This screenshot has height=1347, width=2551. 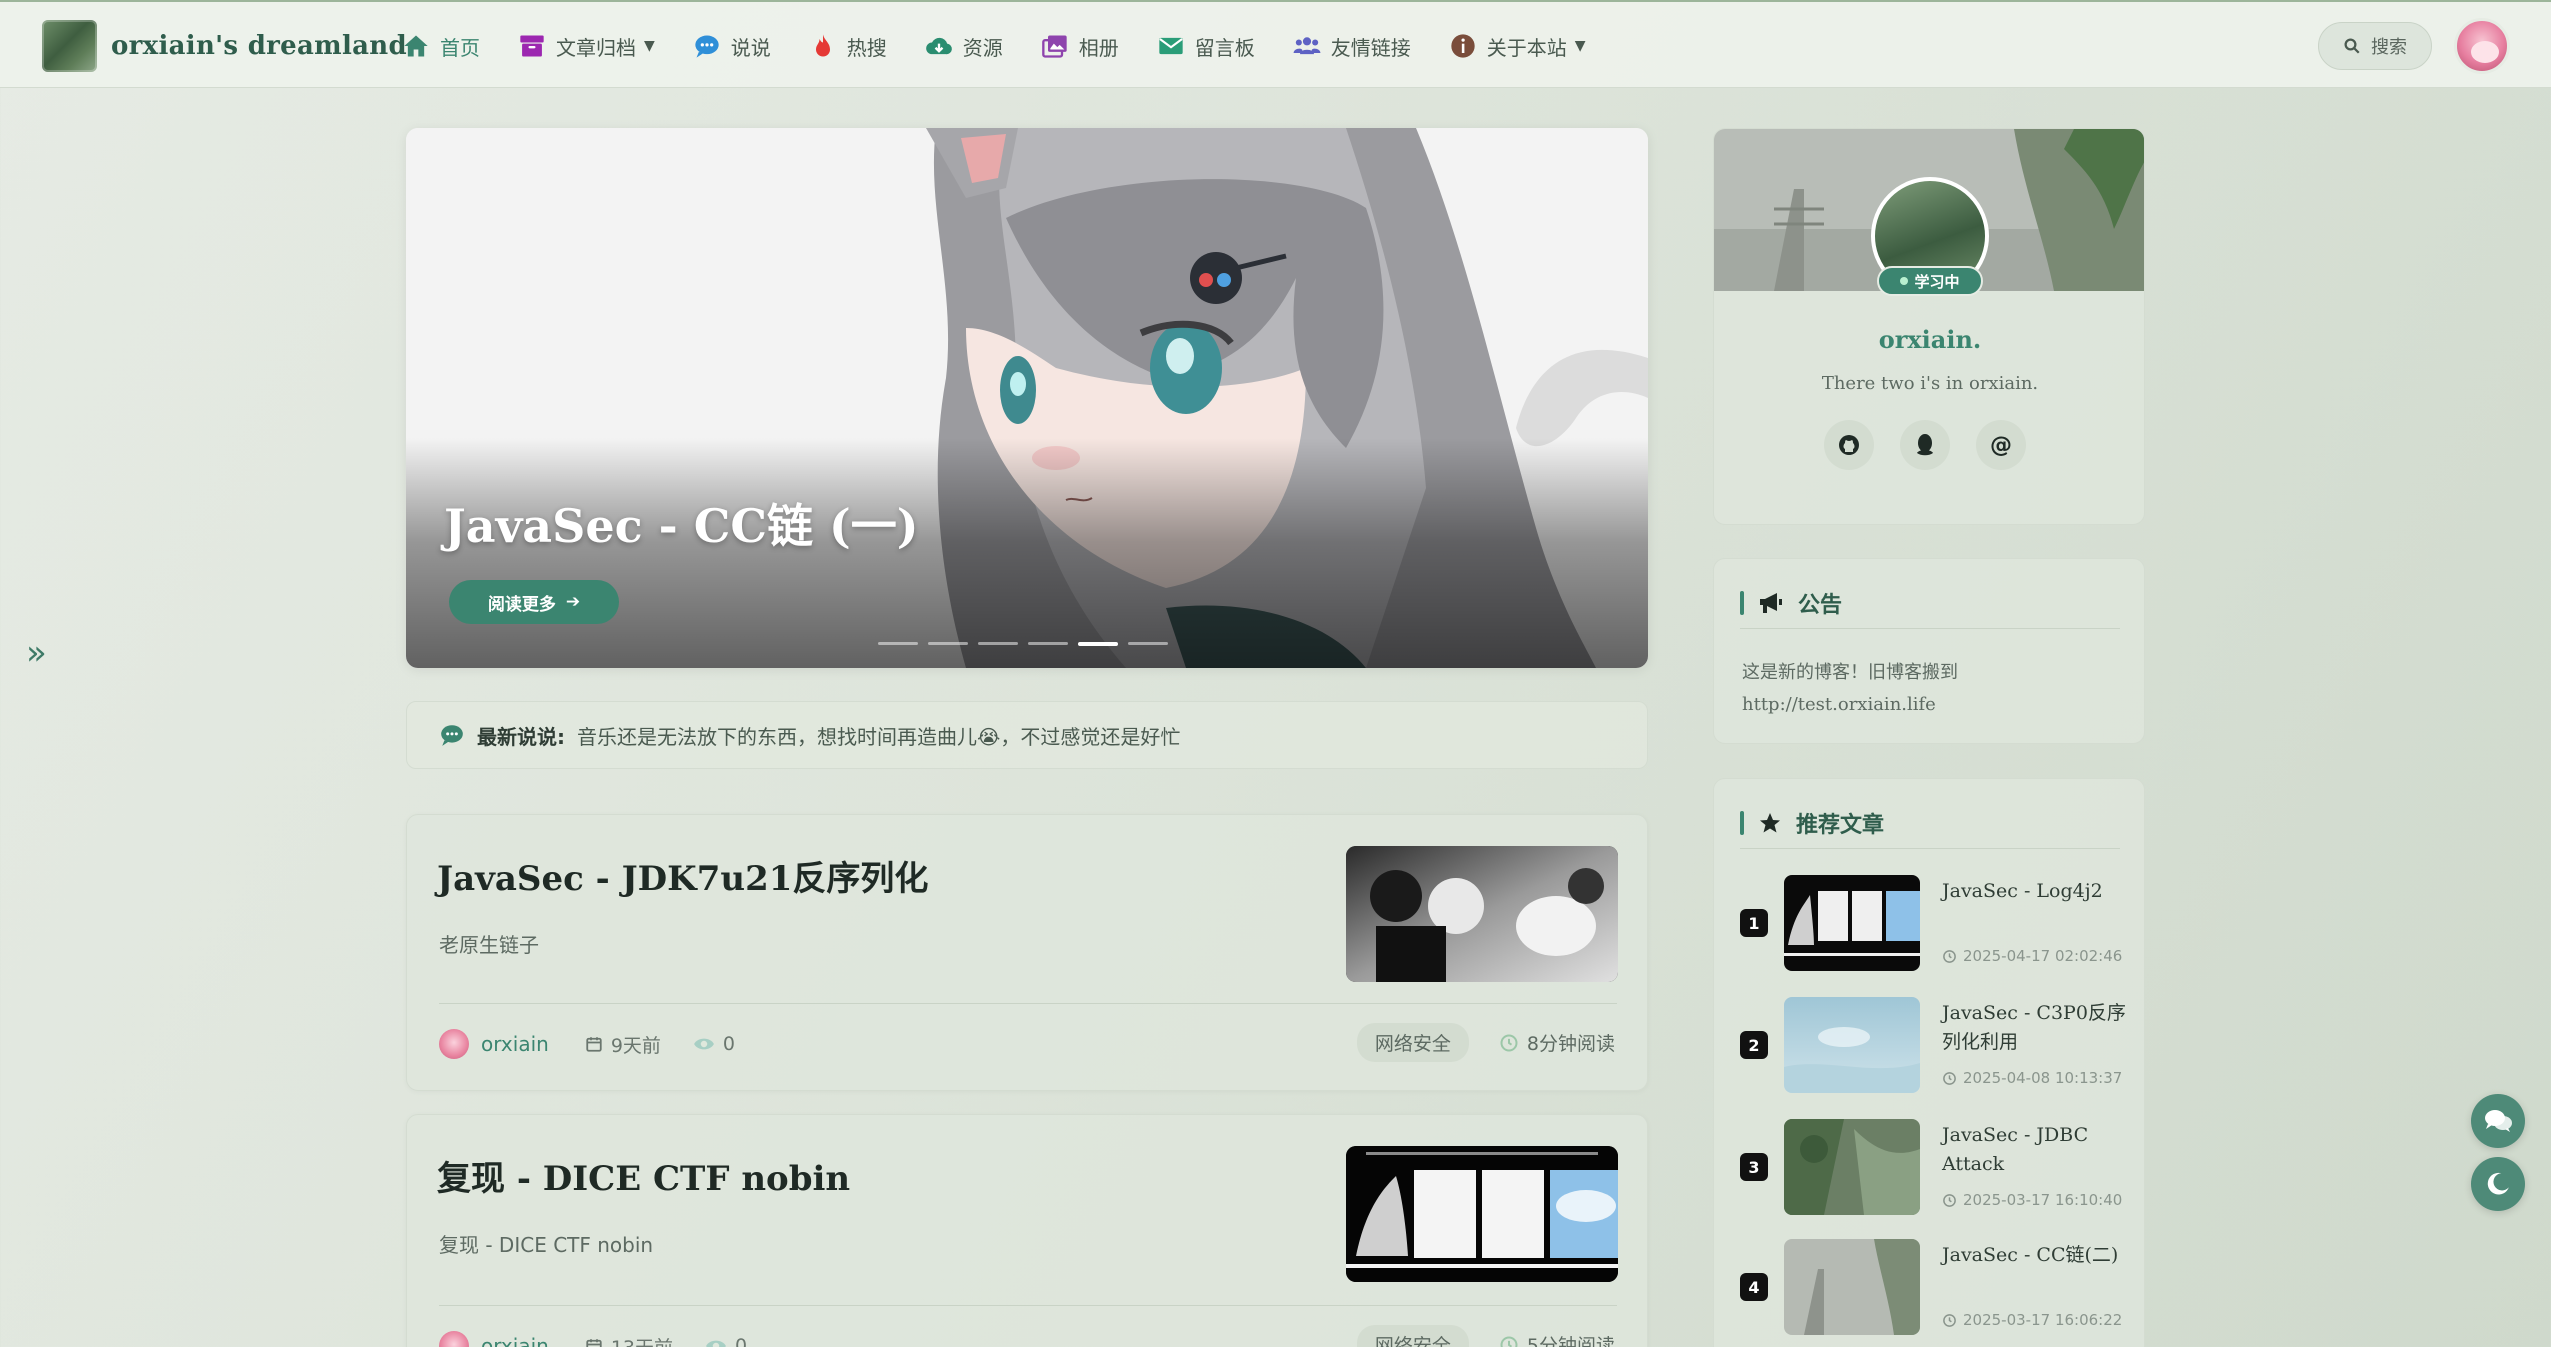 I want to click on archive-icon, so click(x=532, y=46).